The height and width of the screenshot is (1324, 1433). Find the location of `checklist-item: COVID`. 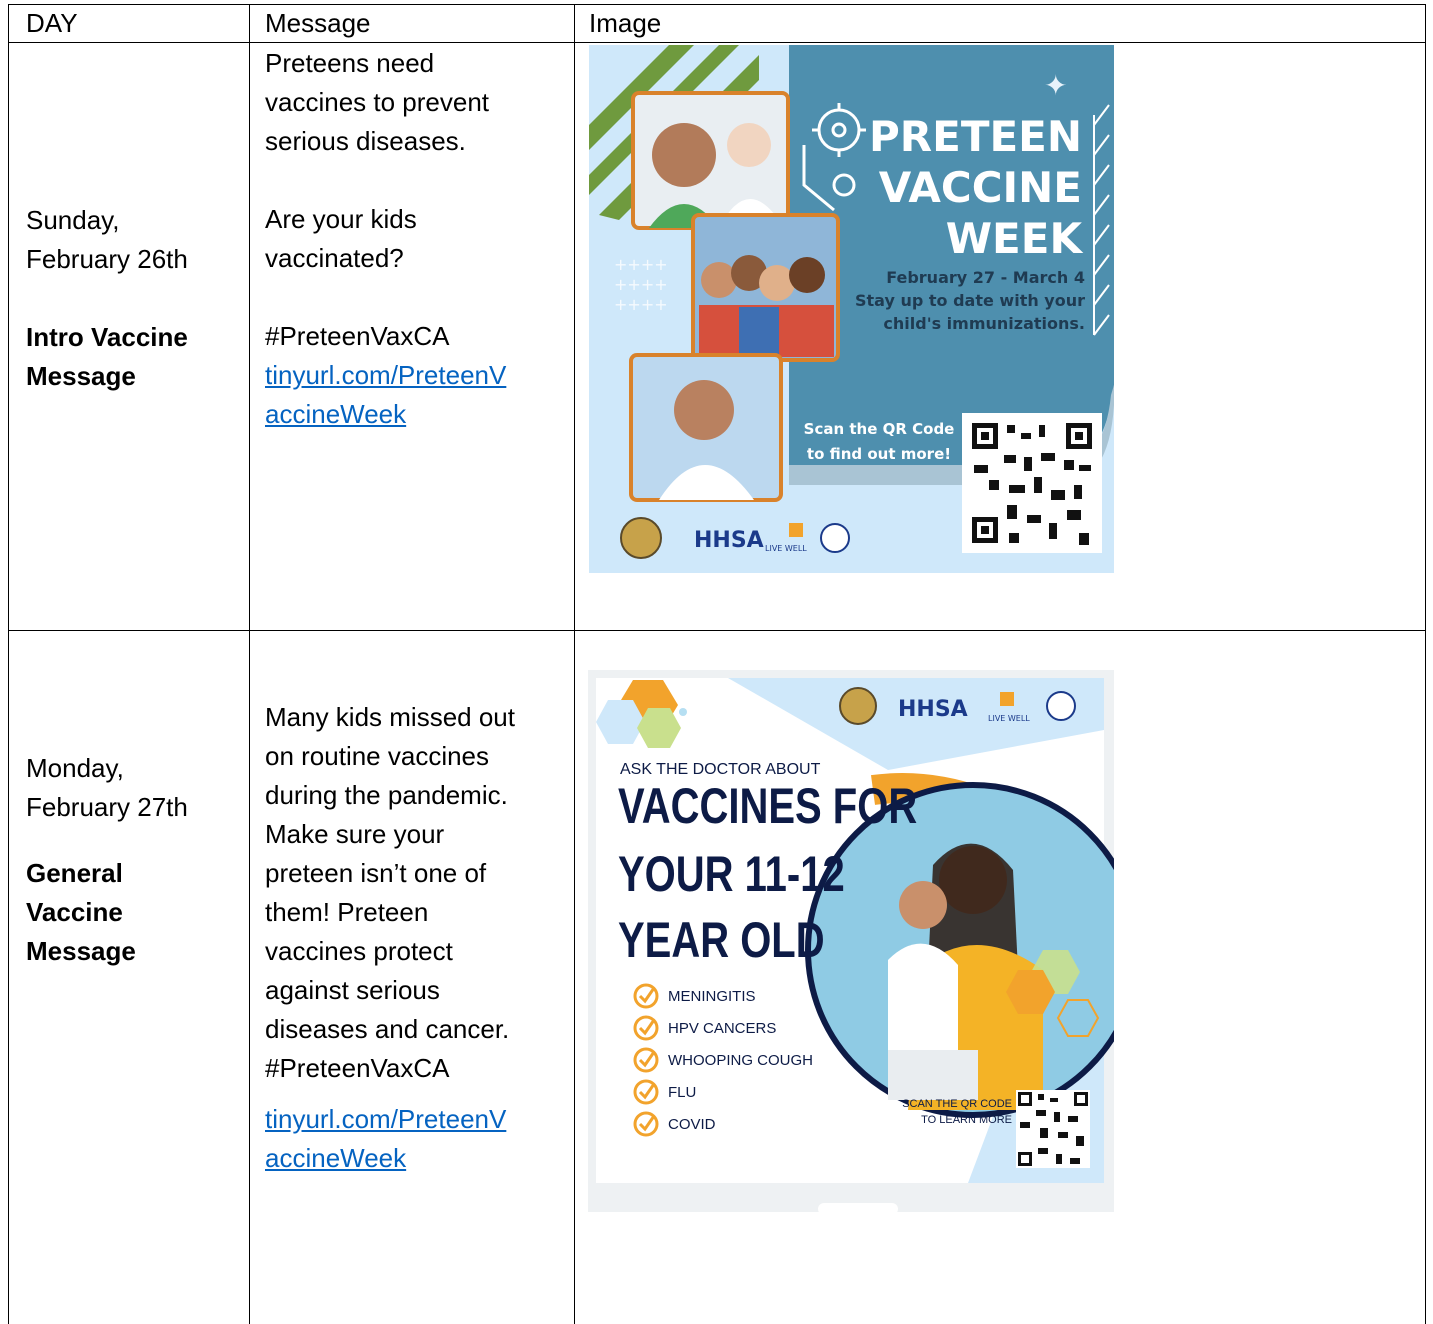

checklist-item: COVID is located at coordinates (692, 1124).